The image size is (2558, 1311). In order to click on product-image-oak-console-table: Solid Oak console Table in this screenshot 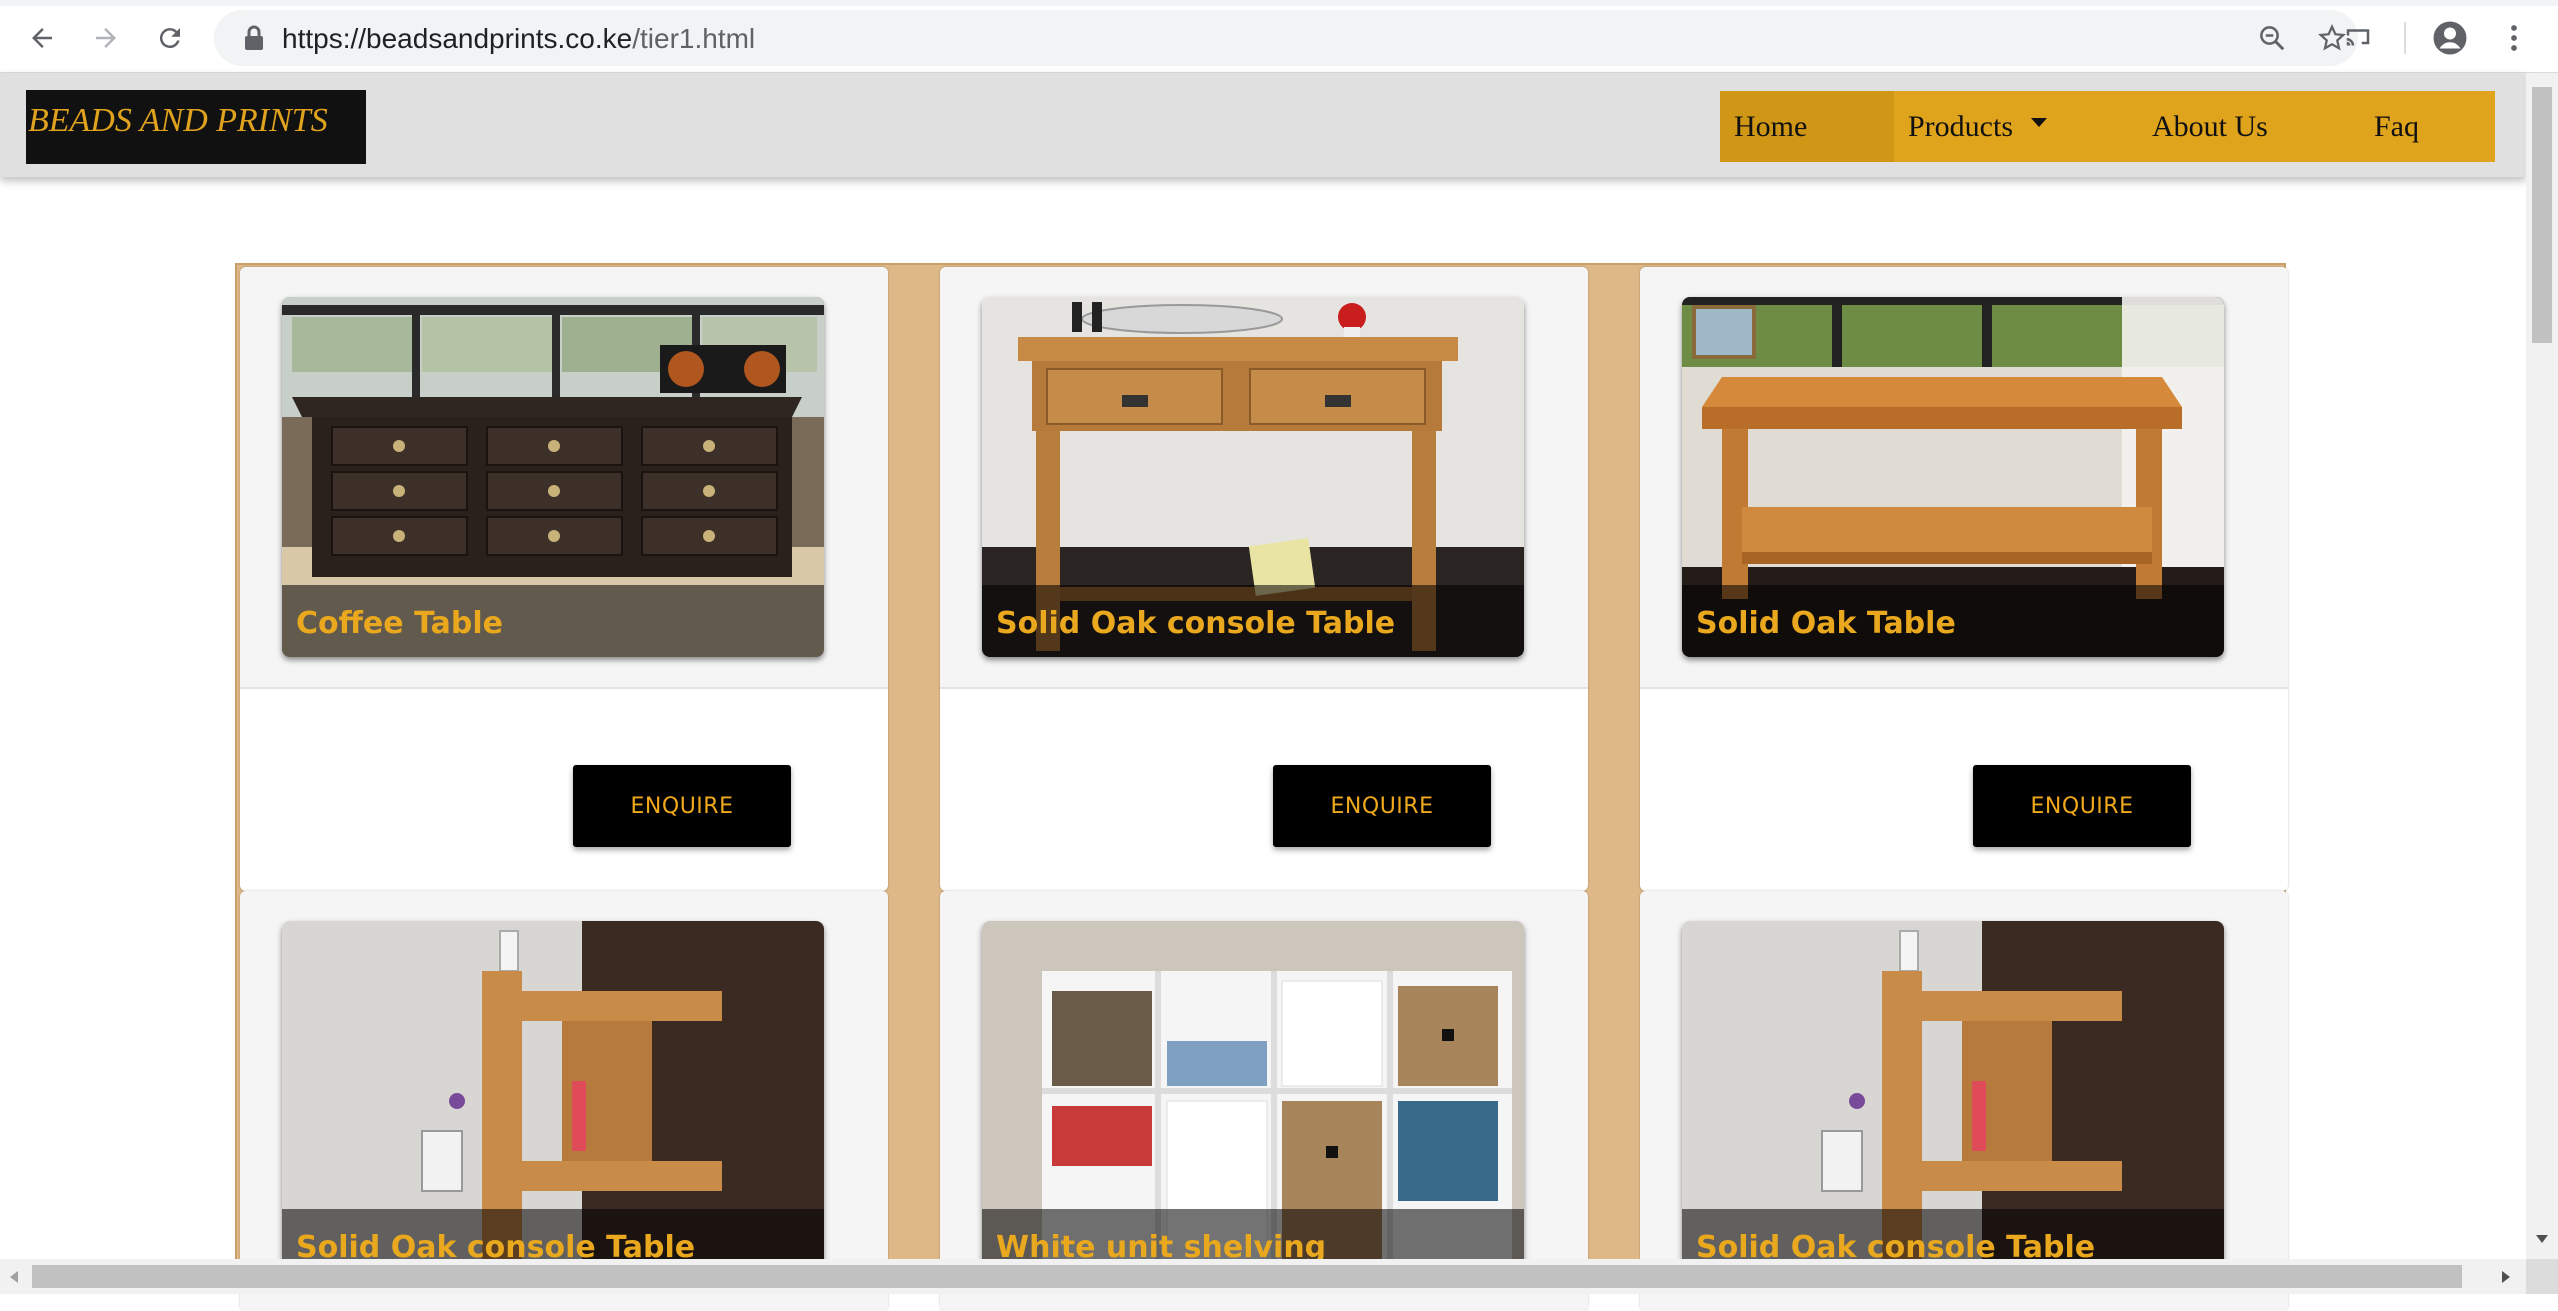, I will do `click(1253, 477)`.